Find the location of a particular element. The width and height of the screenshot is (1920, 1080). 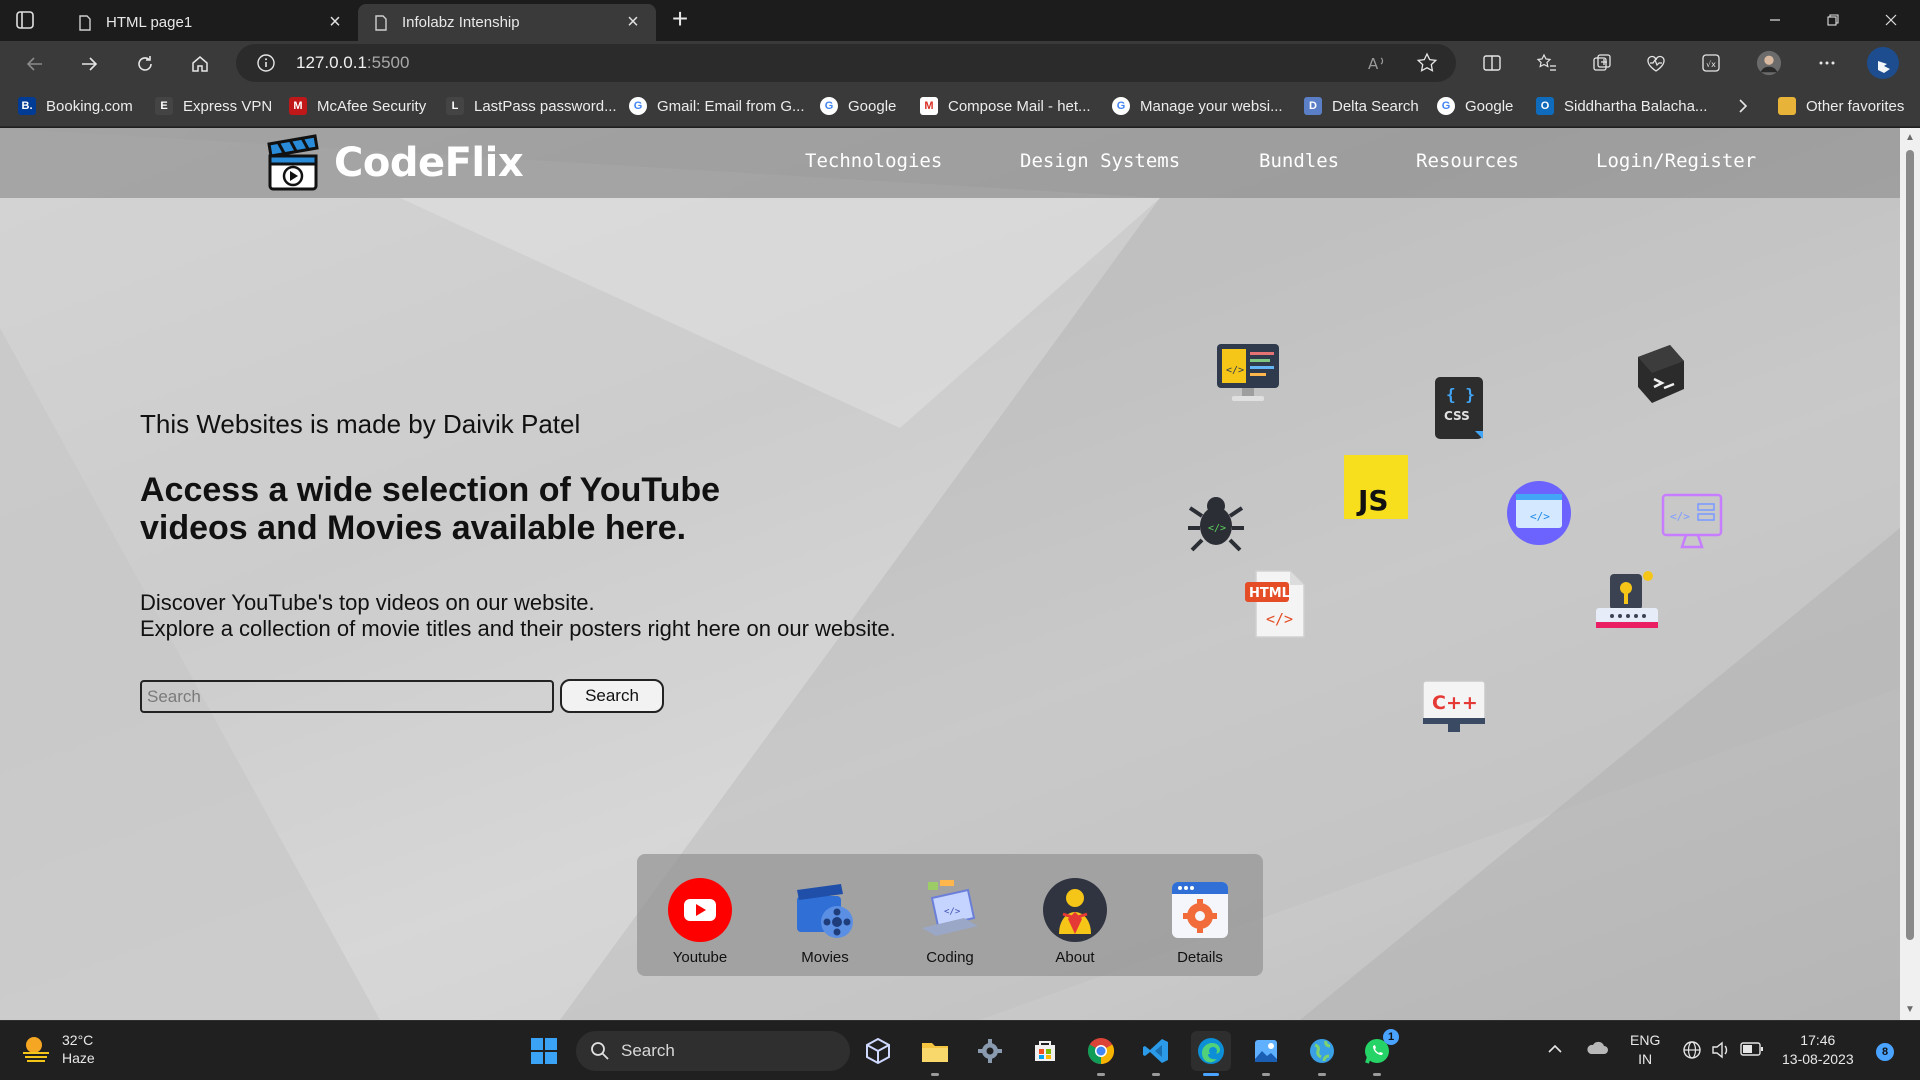

favorites-list-icon is located at coordinates (1547, 63).